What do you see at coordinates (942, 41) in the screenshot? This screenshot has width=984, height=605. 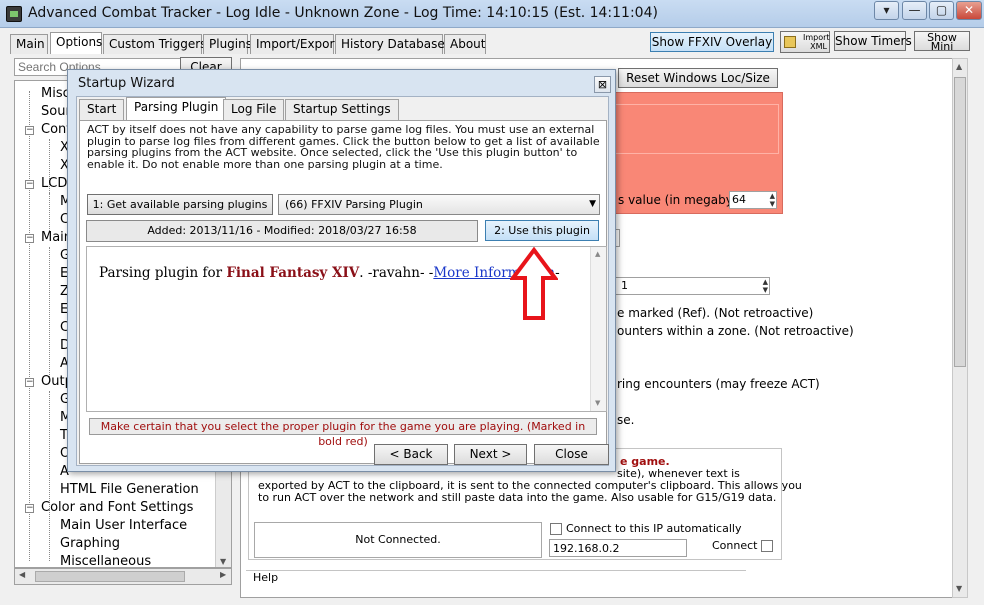 I see `show-mini-button: Show Mini` at bounding box center [942, 41].